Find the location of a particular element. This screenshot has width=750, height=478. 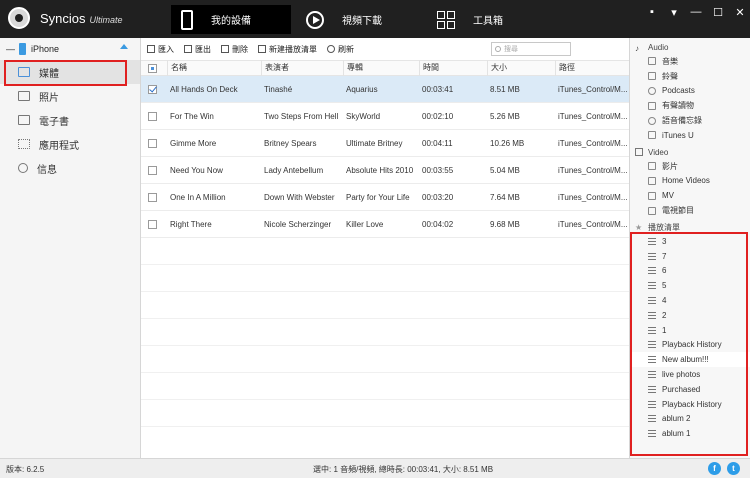

video-item-label: 影片 is located at coordinates (670, 166).